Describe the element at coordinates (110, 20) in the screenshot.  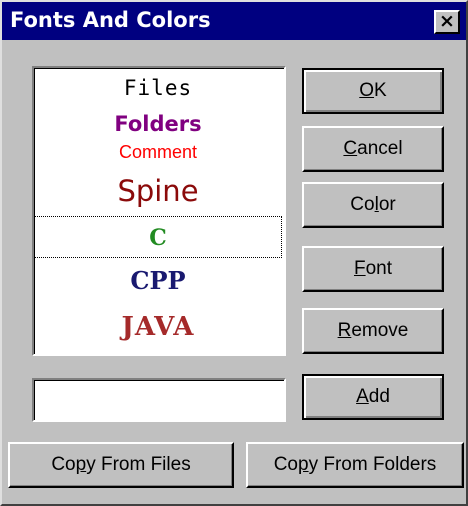
I see `dialog-title: Fonts And Colors` at that location.